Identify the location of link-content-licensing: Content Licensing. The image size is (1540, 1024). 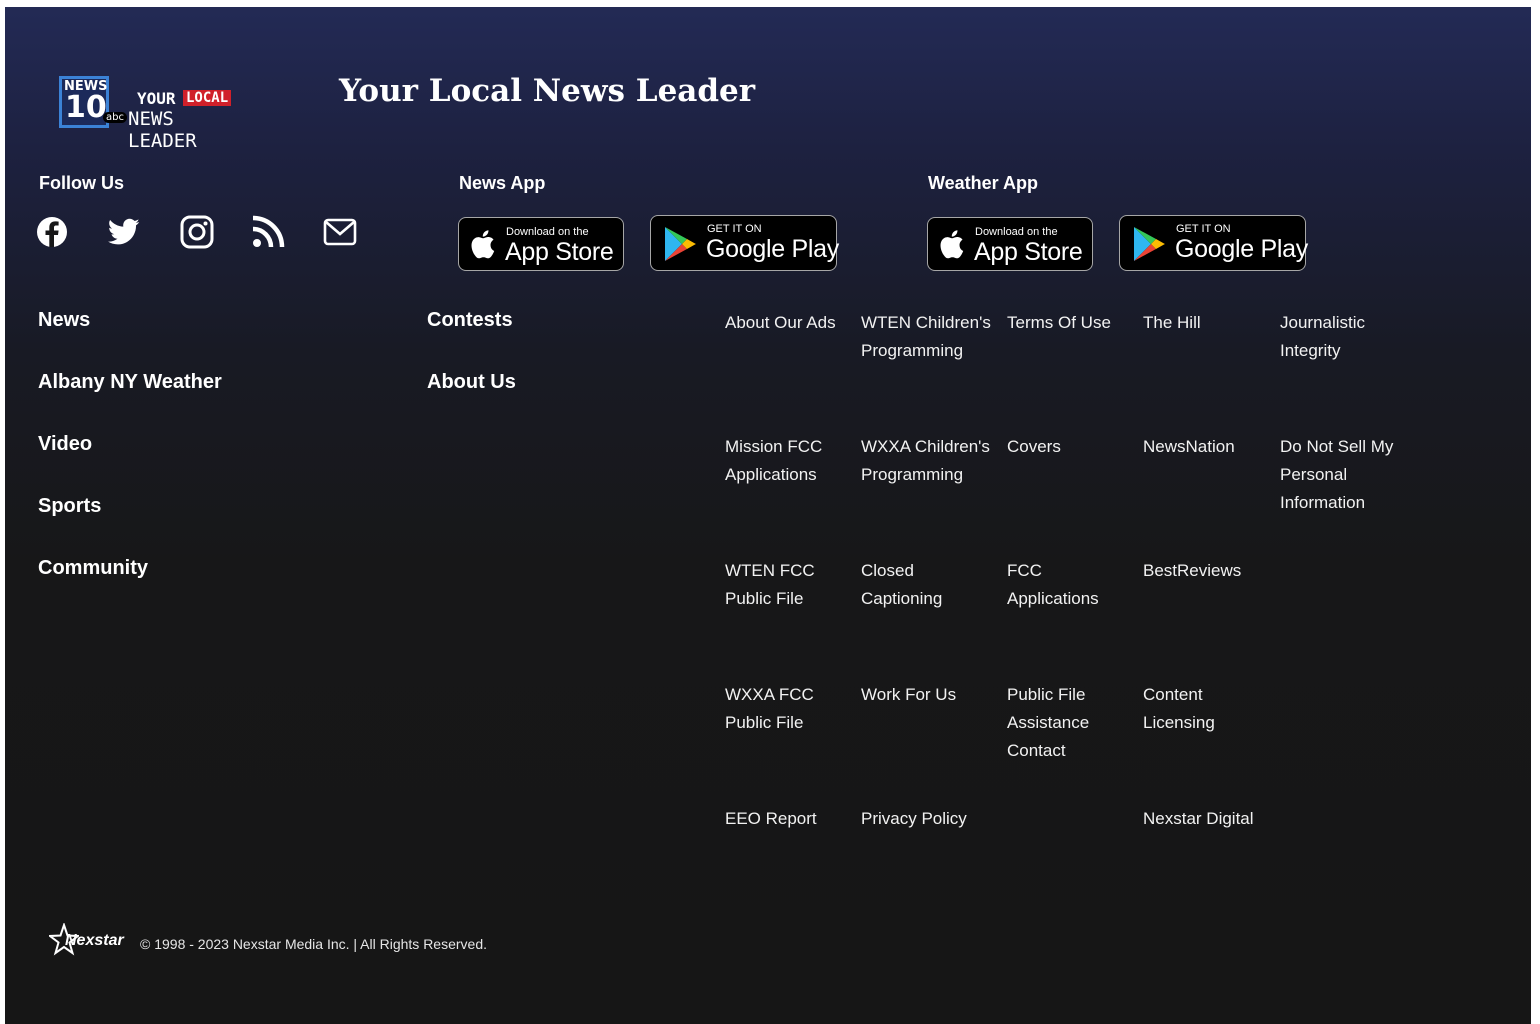
(1213, 709).